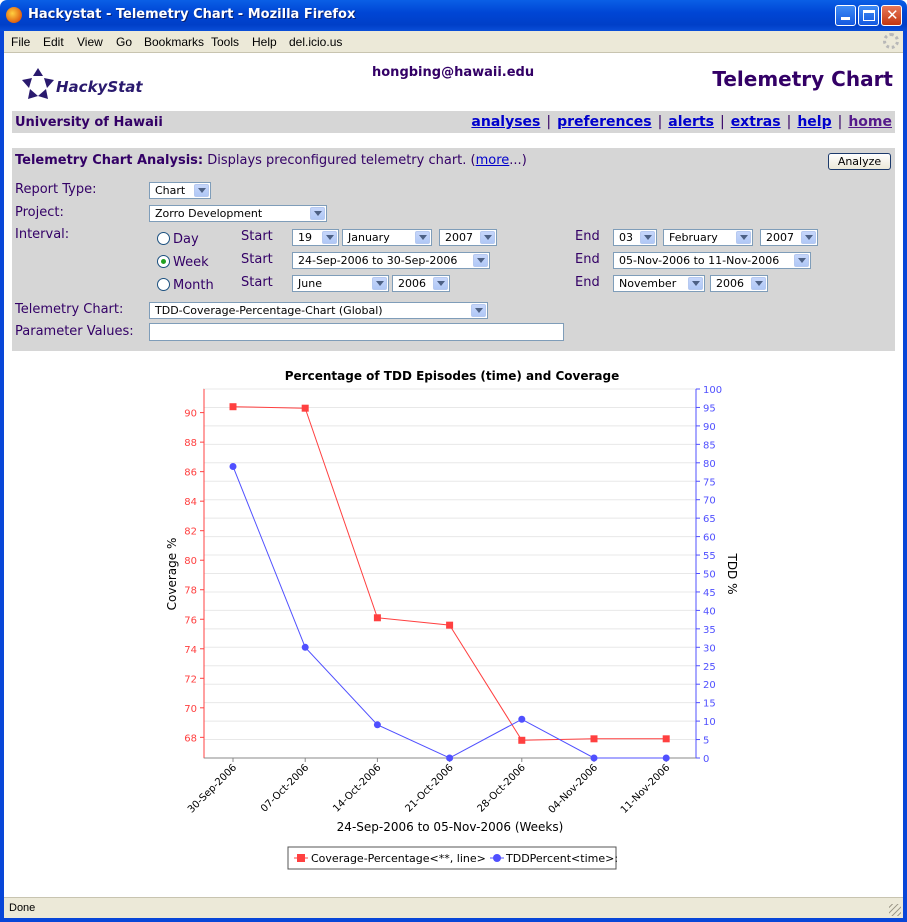 The image size is (907, 922). Describe the element at coordinates (212, 788) in the screenshot. I see `x-tick-label: 30-Sep-2006` at that location.